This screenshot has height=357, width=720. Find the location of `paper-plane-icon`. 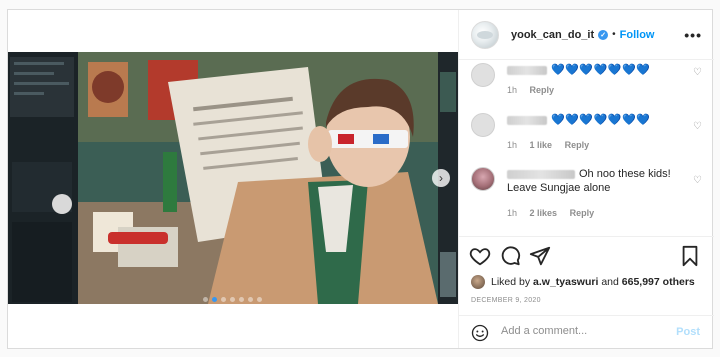

paper-plane-icon is located at coordinates (540, 256).